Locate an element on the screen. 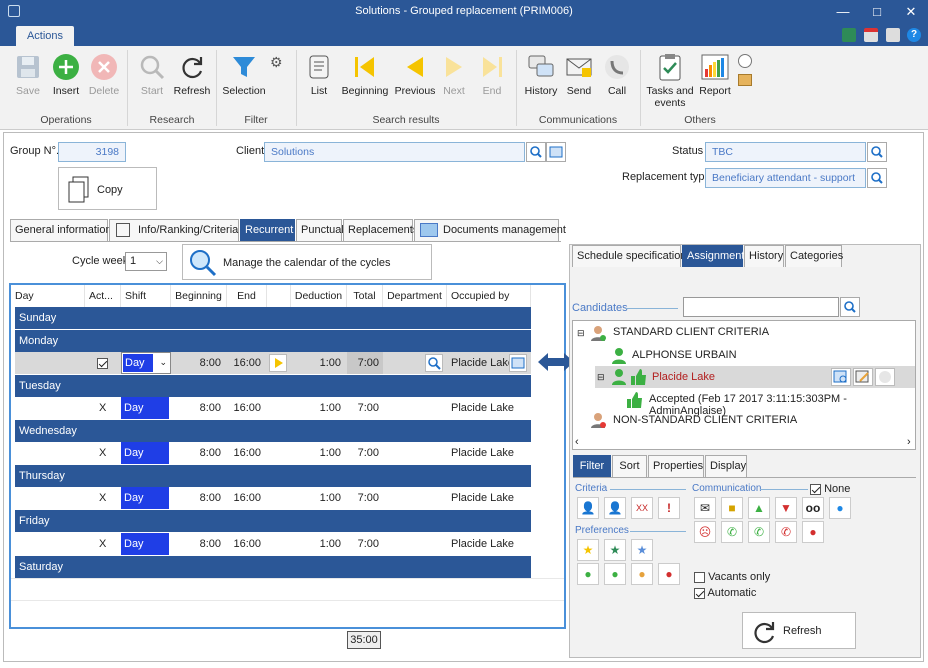  next-button: Next is located at coordinates (454, 74).